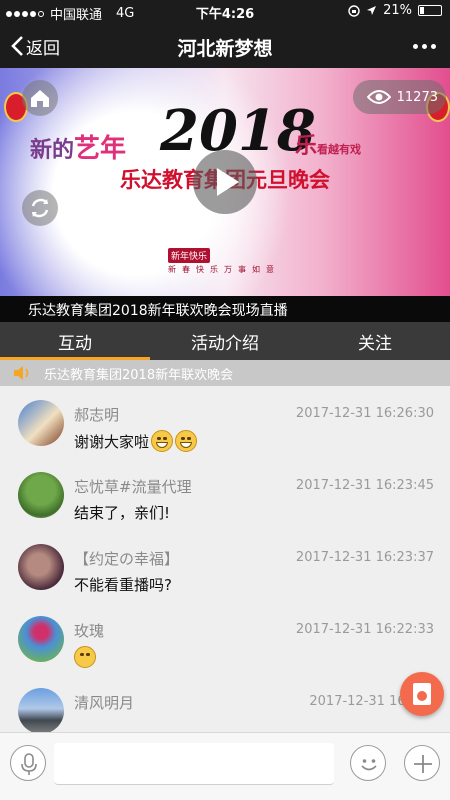 The image size is (450, 800). What do you see at coordinates (225, 309) in the screenshot?
I see `video-caption: 乐达教育集团2018新年联欢晚会现场直播` at bounding box center [225, 309].